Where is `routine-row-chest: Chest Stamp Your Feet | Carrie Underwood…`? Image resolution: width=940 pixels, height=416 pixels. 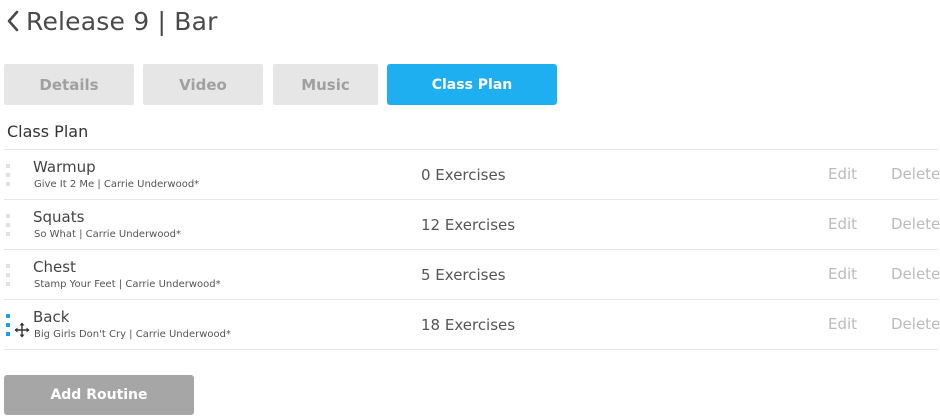 routine-row-chest: Chest Stamp Your Feet | Carrie Underwood… is located at coordinates (472, 275).